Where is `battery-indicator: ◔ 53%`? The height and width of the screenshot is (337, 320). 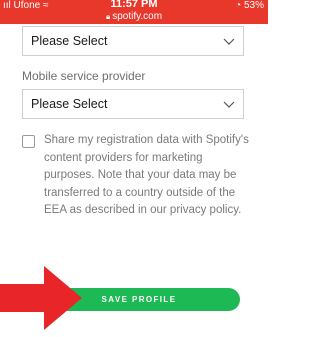
battery-indicator: ◔ 53% is located at coordinates (249, 5).